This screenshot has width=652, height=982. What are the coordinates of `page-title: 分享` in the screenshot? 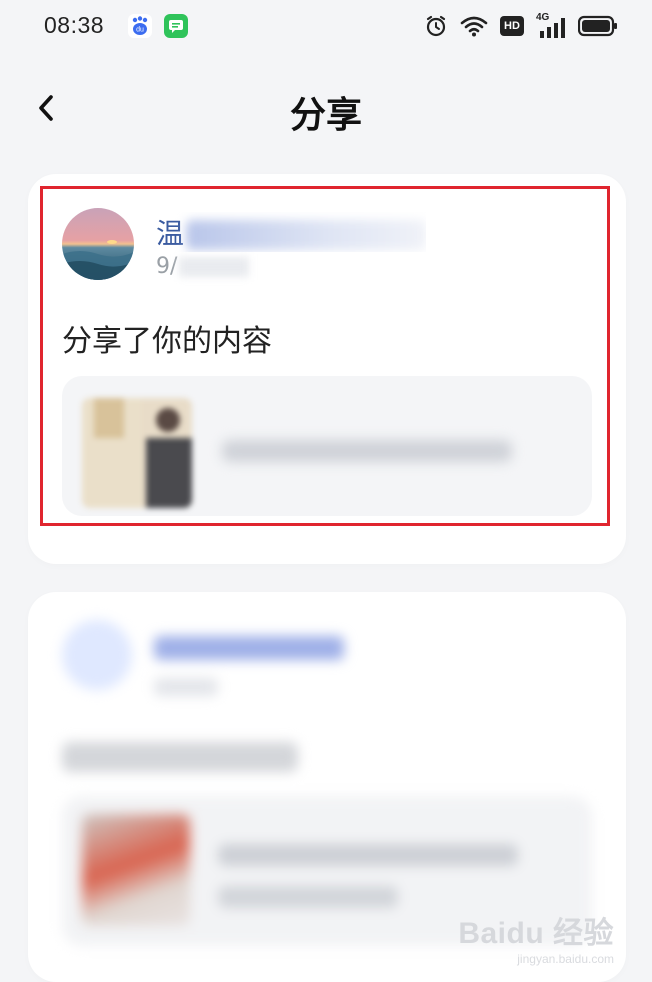 It's located at (325, 115).